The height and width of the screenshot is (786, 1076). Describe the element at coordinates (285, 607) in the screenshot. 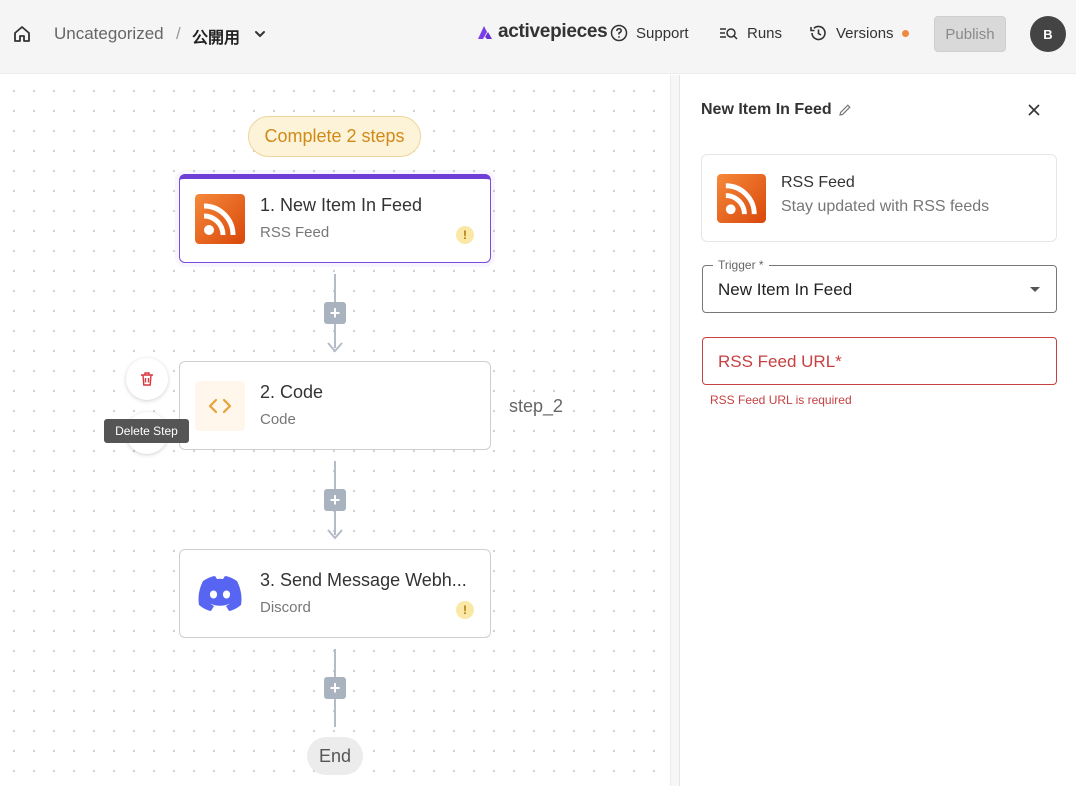

I see `step-subtitle: Discord` at that location.